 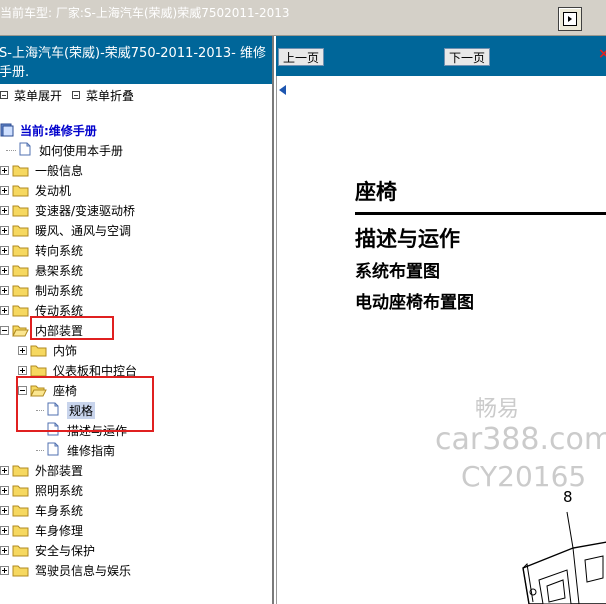 I want to click on tree-item-steering: 转向系统, so click(x=41, y=250).